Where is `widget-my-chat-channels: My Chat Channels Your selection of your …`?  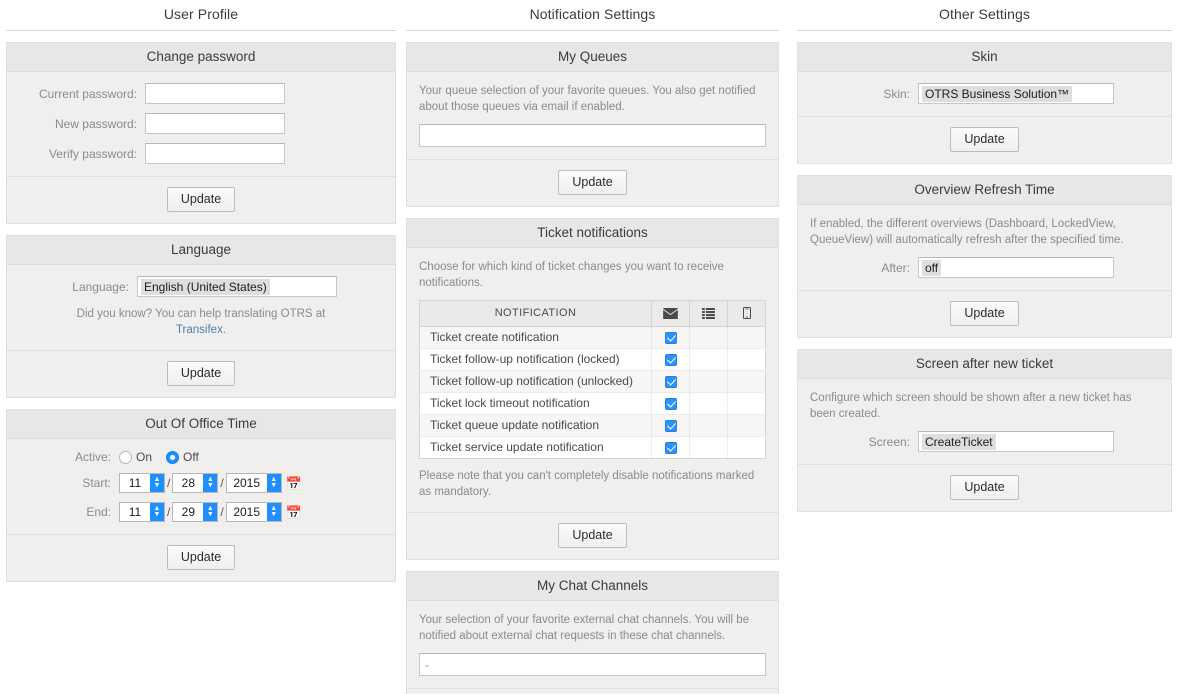
widget-my-chat-channels: My Chat Channels Your selection of your … is located at coordinates (592, 632).